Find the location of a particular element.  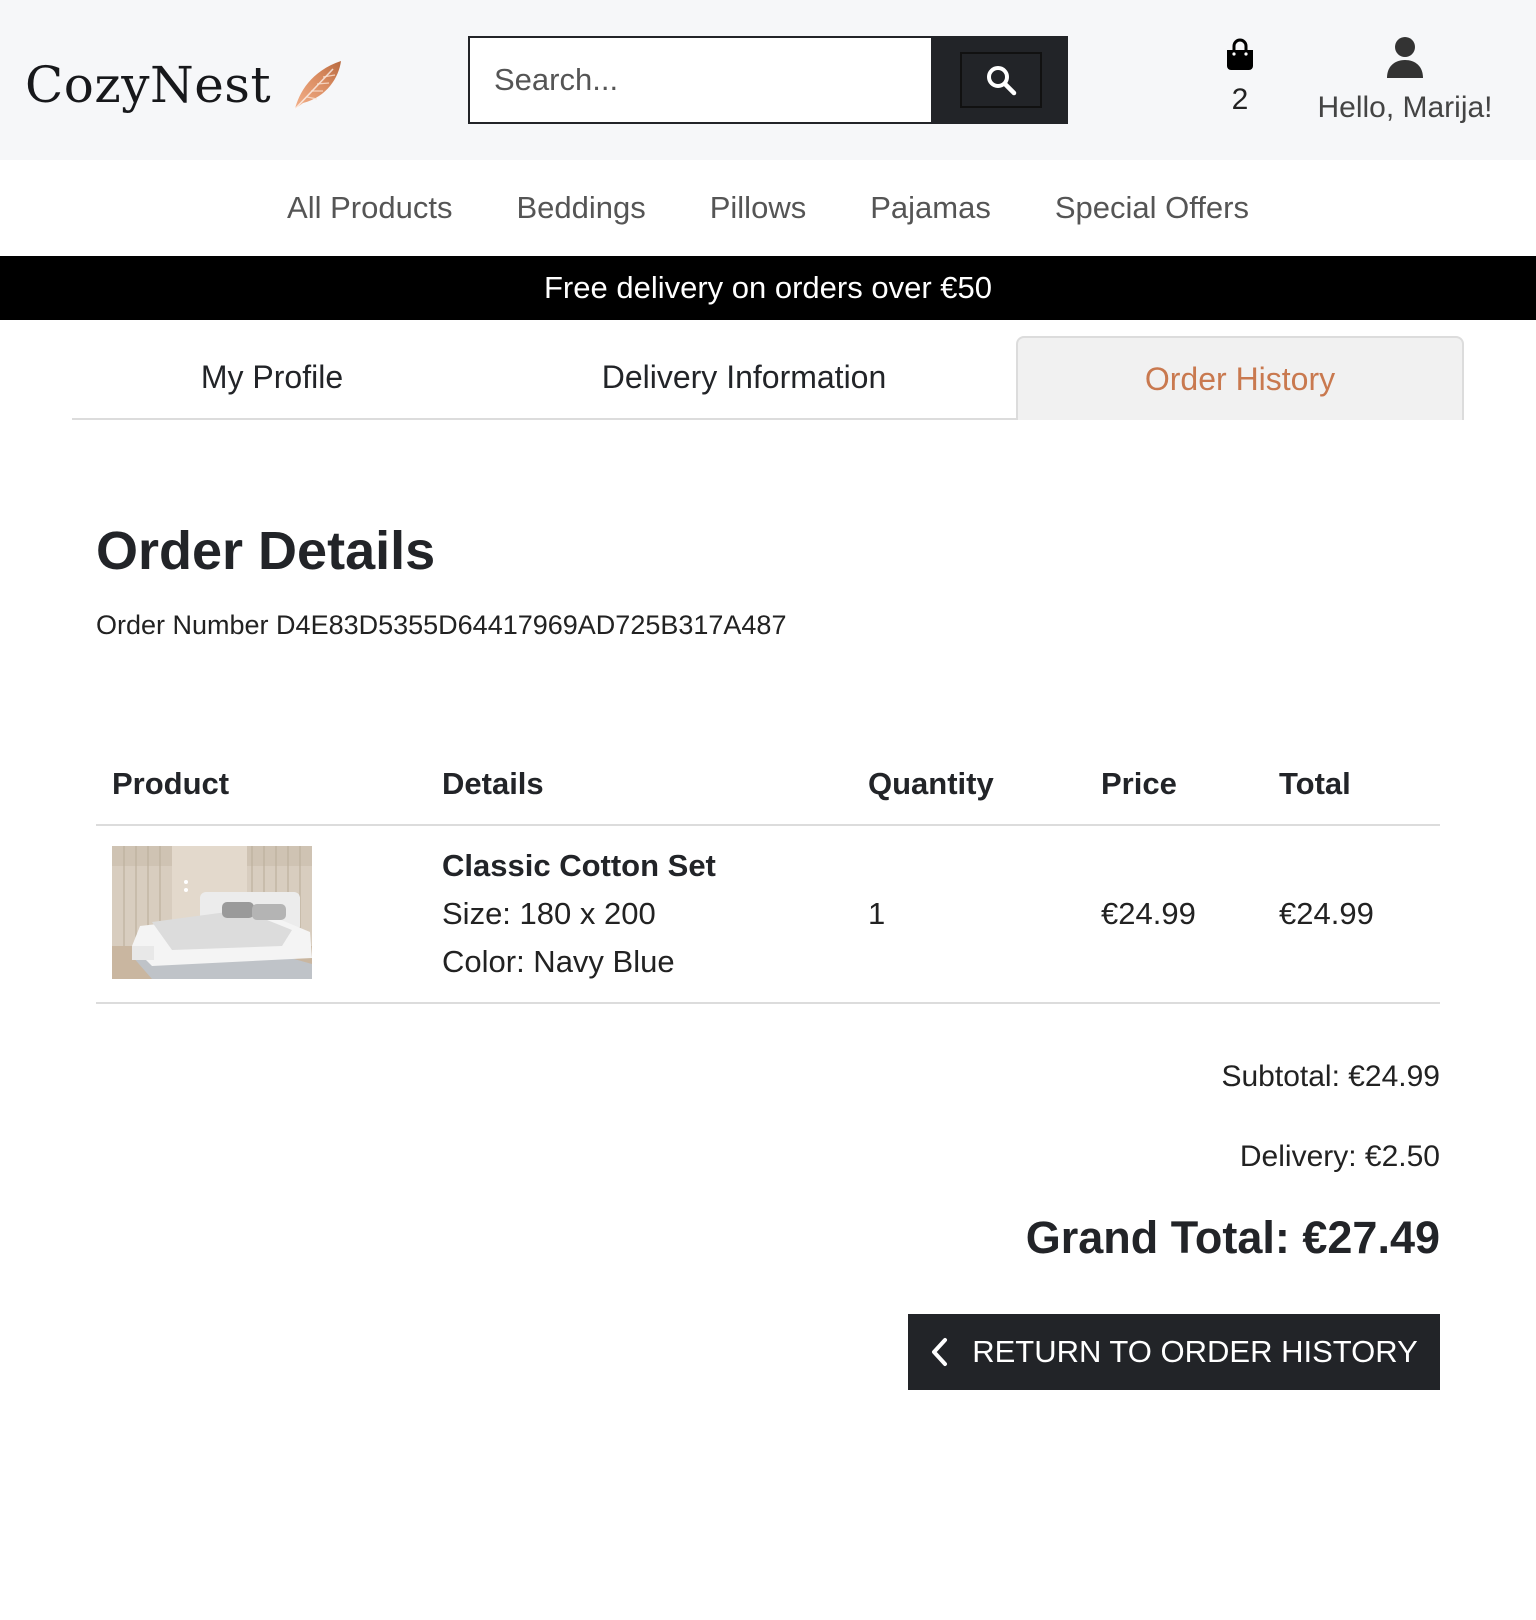

search-input is located at coordinates (700, 80).